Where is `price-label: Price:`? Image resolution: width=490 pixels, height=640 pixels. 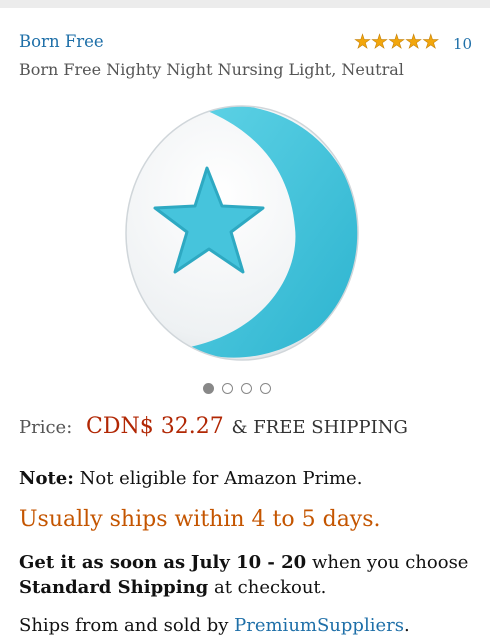 price-label: Price: is located at coordinates (46, 427).